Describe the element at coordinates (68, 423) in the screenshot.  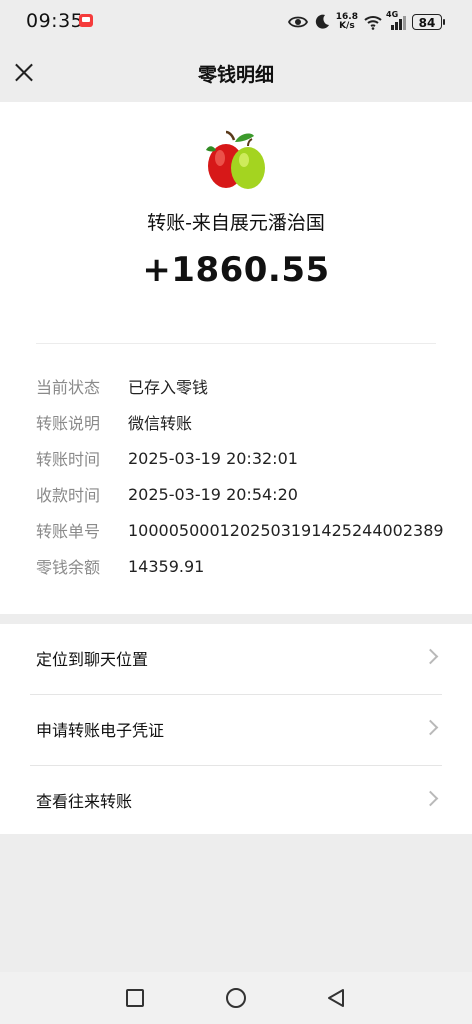
I see `detail-label: 转账说明` at that location.